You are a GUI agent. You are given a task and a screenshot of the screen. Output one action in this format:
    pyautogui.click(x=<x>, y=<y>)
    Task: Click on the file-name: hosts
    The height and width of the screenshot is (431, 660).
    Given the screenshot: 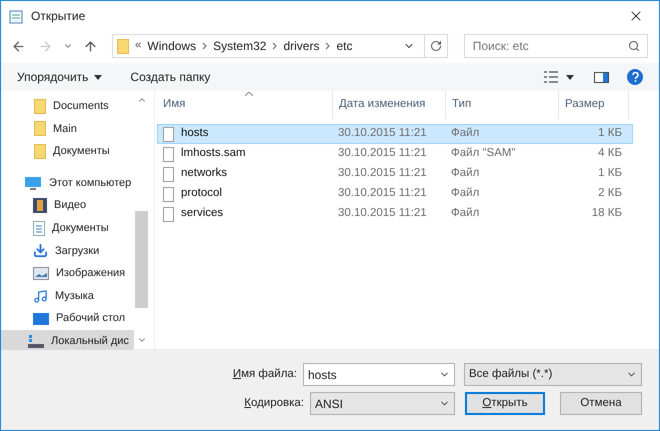 What is the action you would take?
    pyautogui.click(x=194, y=134)
    